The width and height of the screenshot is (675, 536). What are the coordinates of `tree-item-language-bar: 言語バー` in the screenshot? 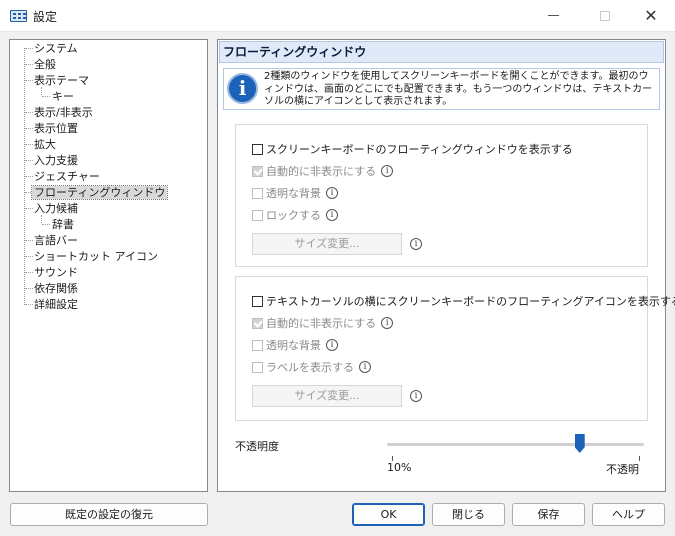 It's located at (56, 240).